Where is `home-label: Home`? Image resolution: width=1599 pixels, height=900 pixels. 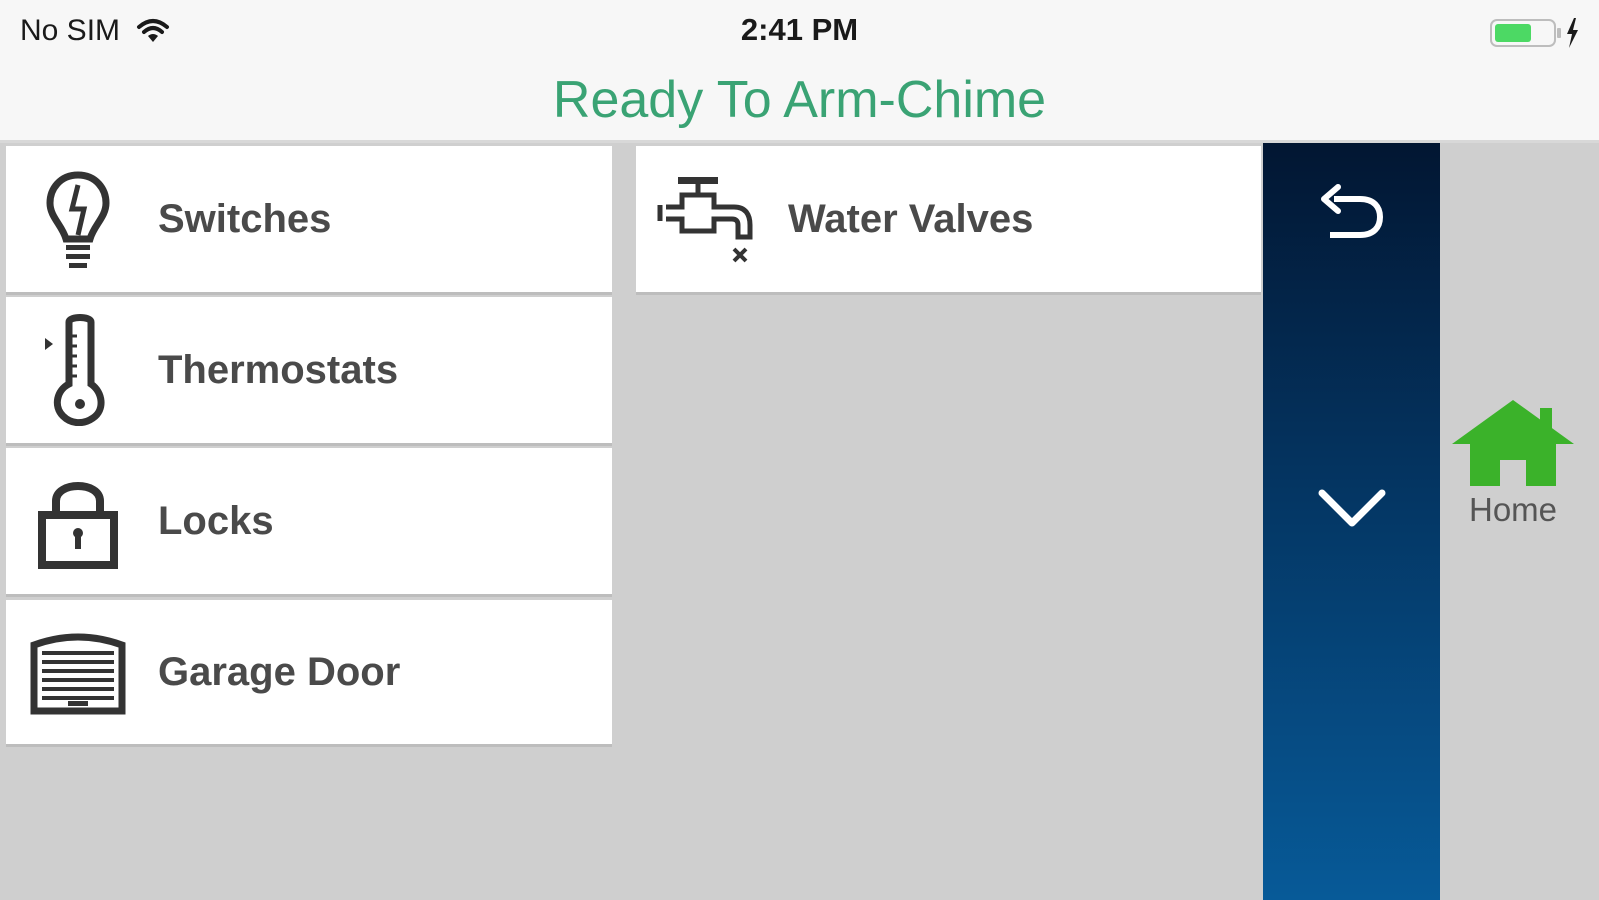
home-label: Home is located at coordinates (1513, 509).